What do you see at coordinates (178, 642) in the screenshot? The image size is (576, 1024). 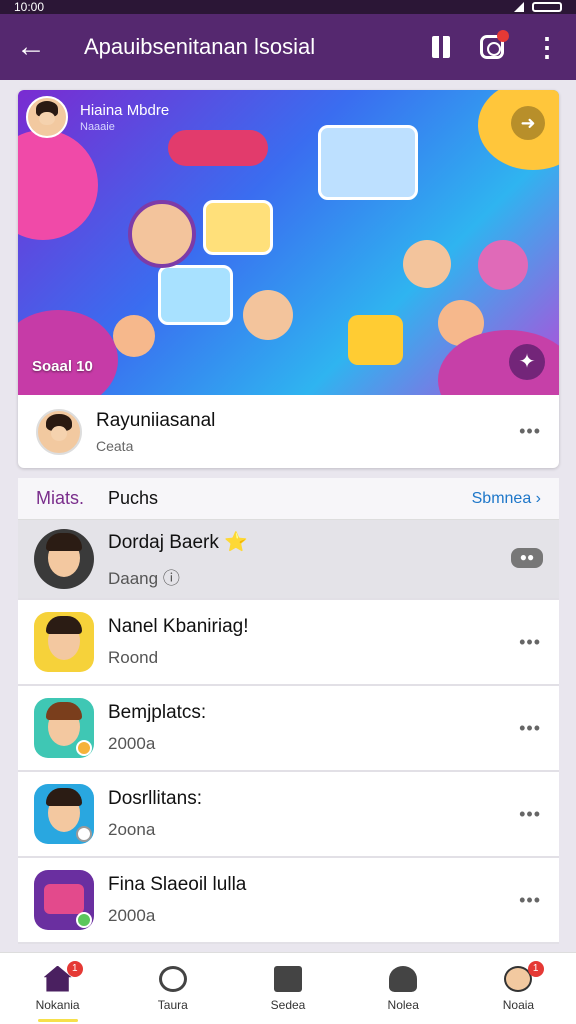 I see `list-item-text: Nanel Kbaniriag! Roond` at bounding box center [178, 642].